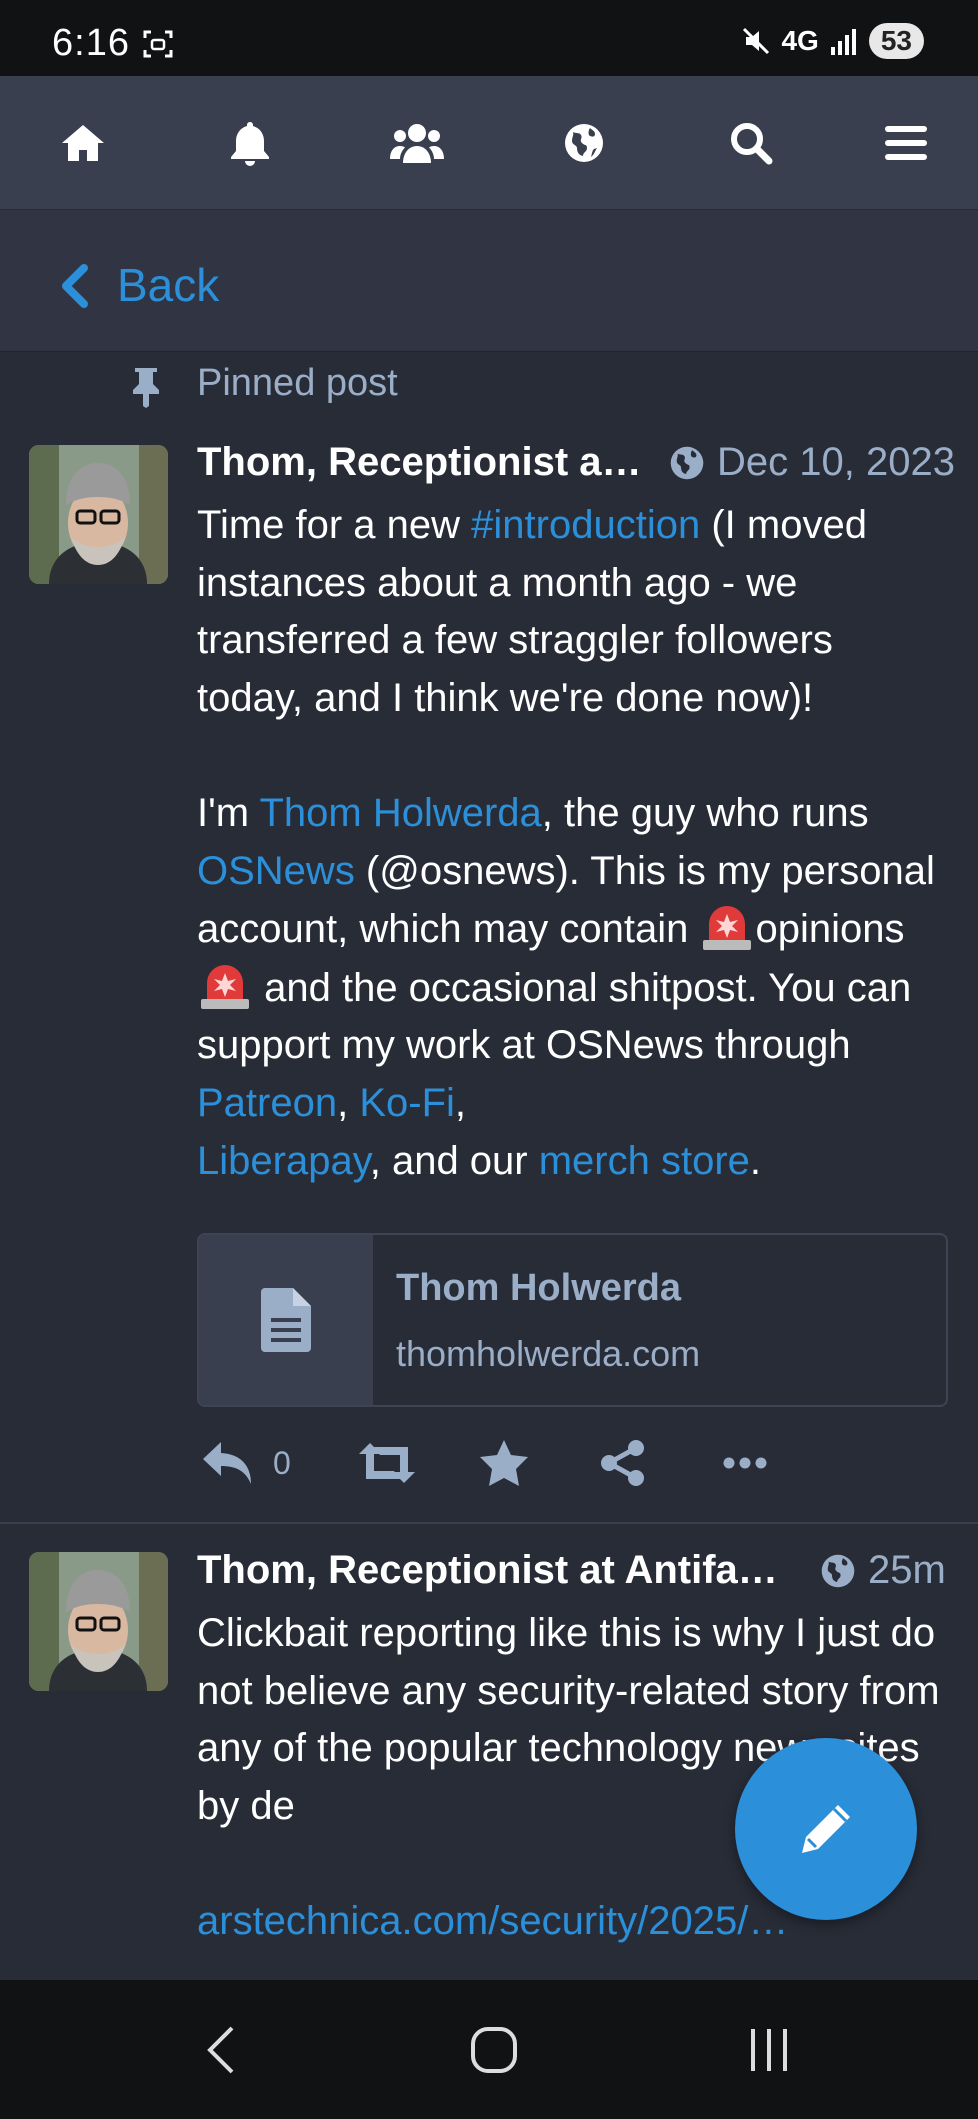  I want to click on menu-icon, so click(906, 143).